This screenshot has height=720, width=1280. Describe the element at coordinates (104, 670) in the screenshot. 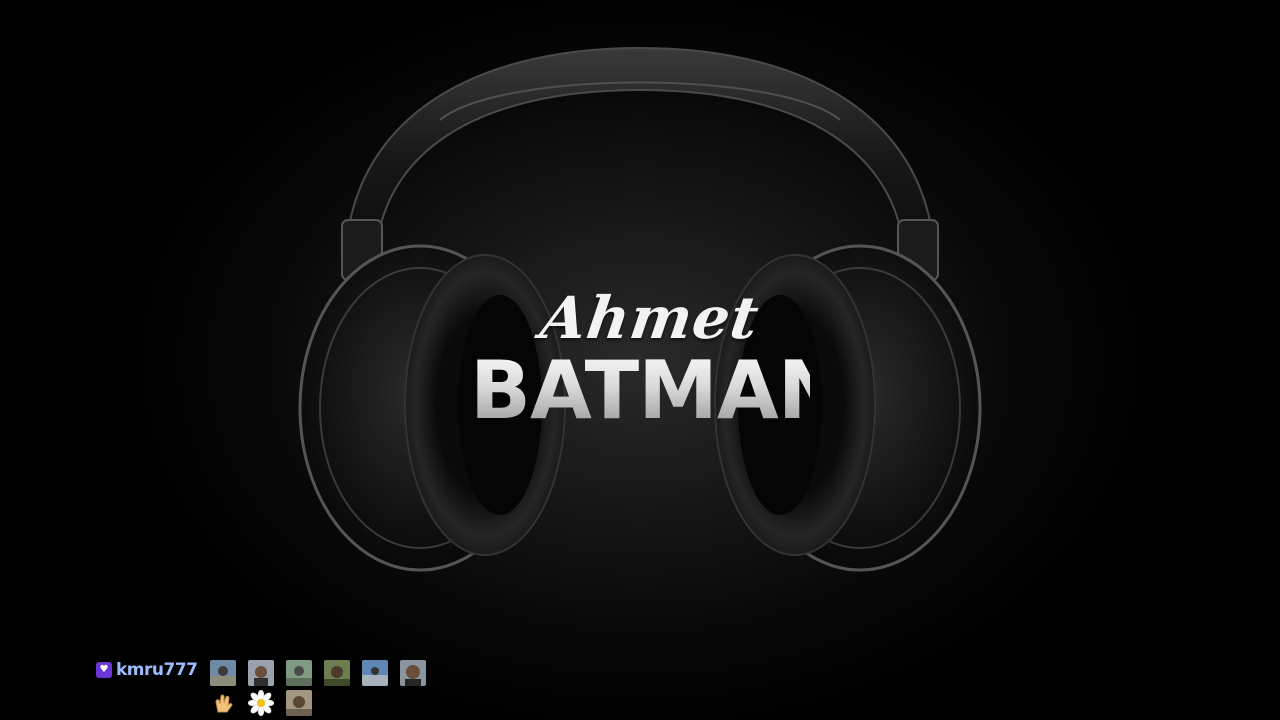

I see `heart-badge-icon: ♥` at that location.